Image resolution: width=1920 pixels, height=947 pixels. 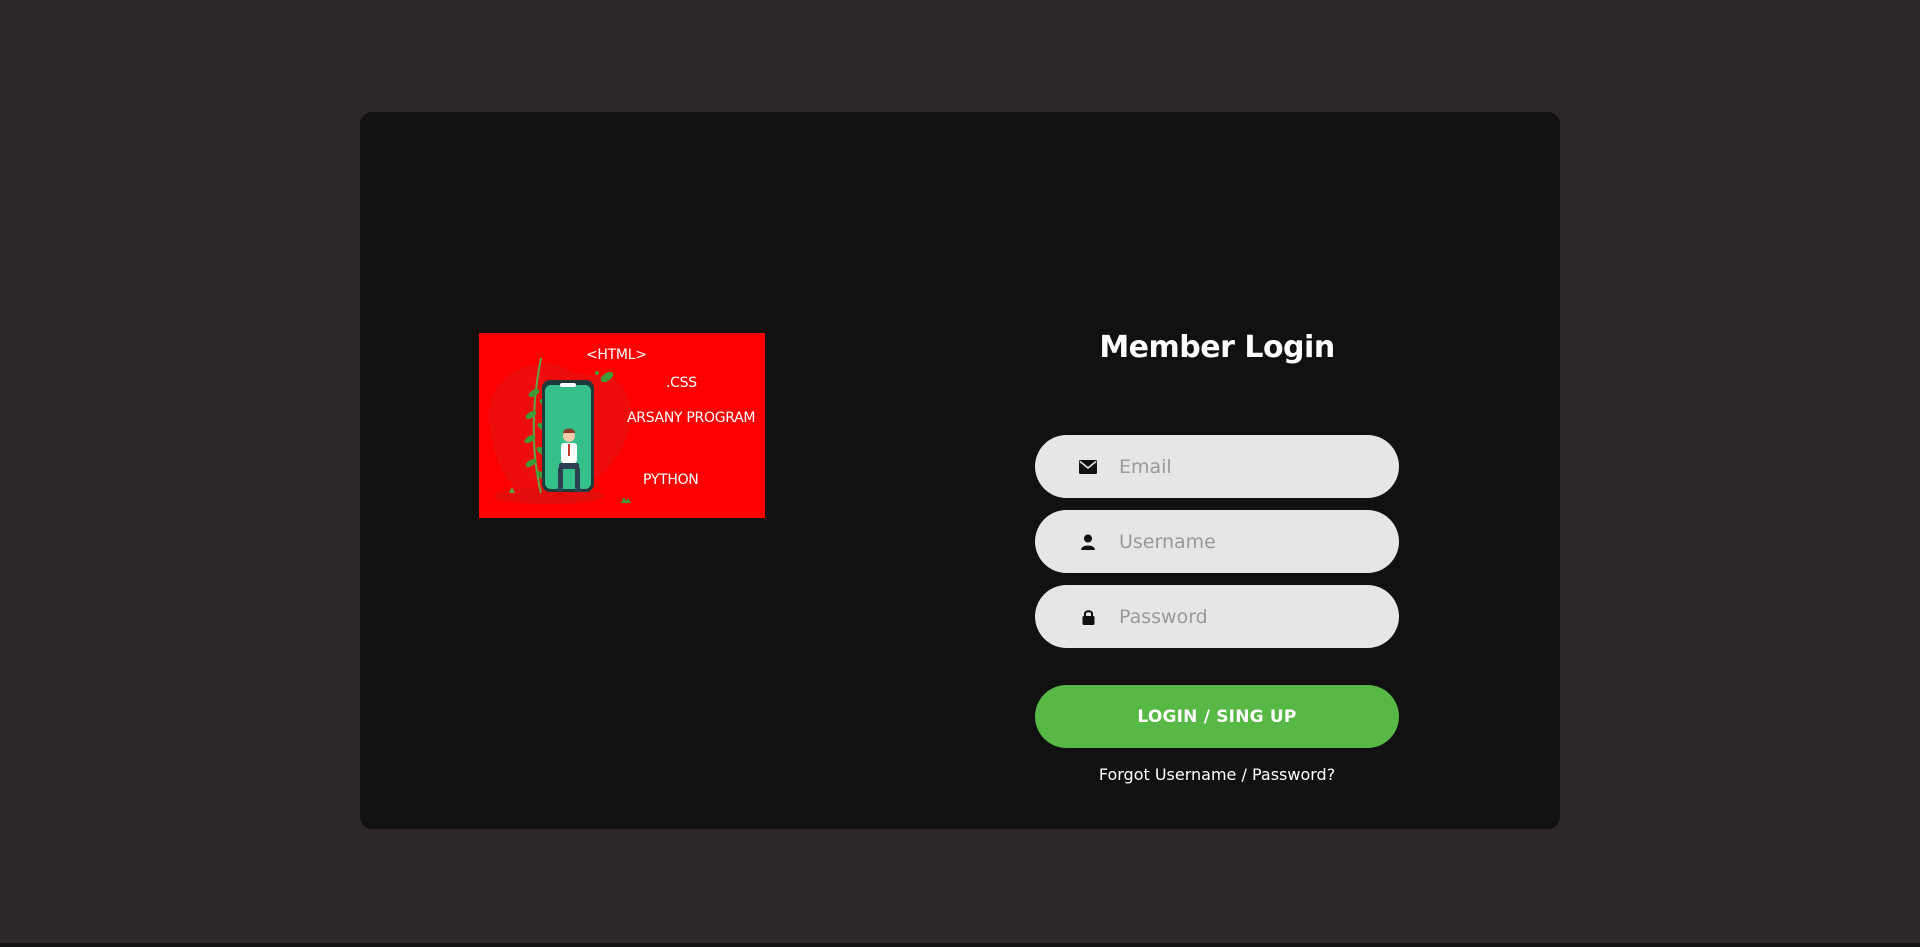 I want to click on username-input, so click(x=1249, y=541).